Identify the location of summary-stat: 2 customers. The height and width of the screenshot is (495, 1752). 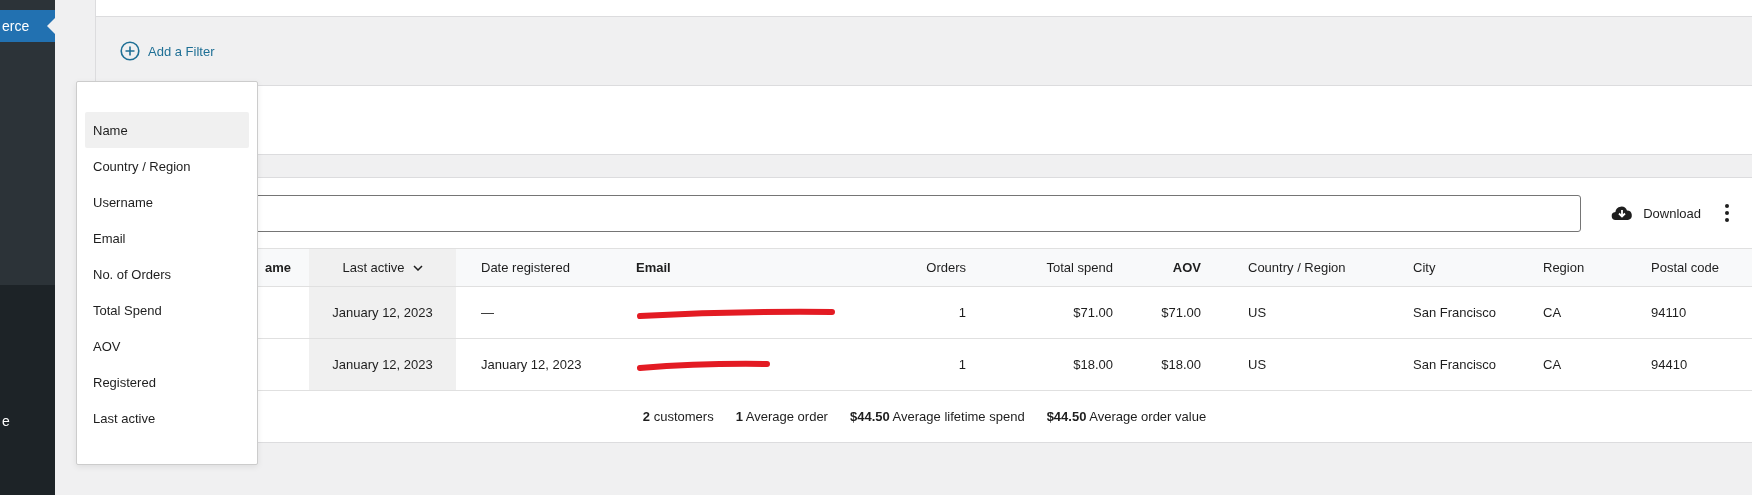
(678, 416).